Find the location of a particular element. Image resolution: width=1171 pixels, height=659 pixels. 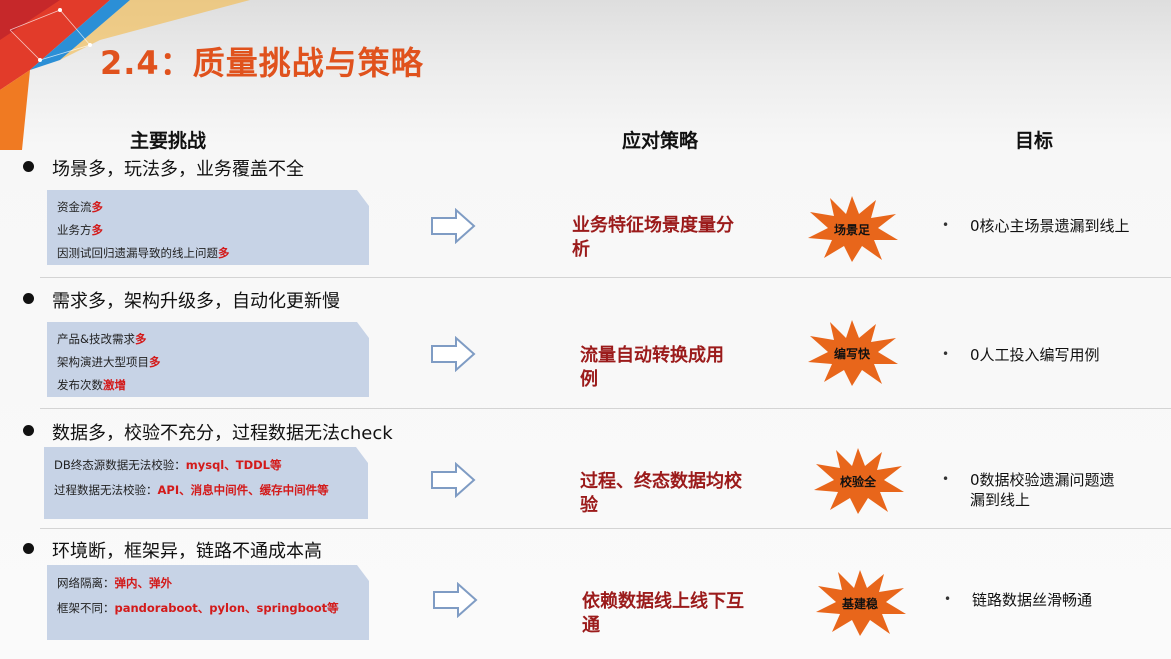

goal-text: 链路数据丝滑畅通 is located at coordinates (1032, 600).